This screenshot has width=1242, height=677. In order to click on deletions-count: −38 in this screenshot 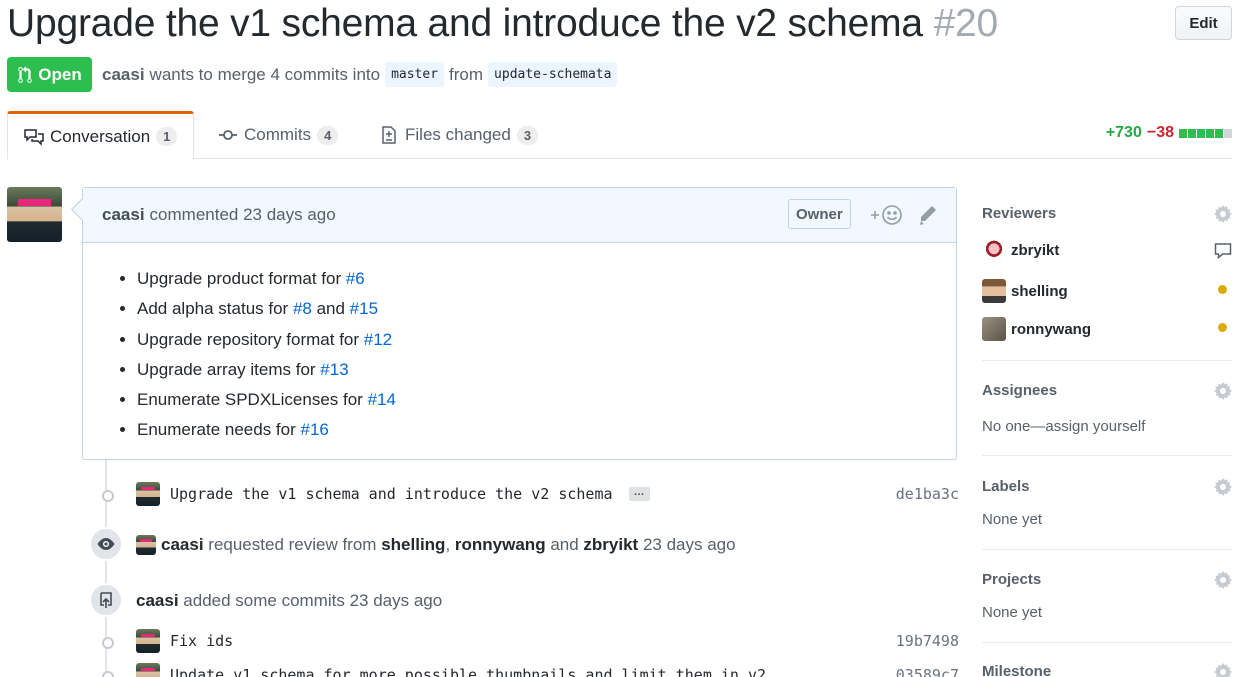, I will do `click(1160, 132)`.